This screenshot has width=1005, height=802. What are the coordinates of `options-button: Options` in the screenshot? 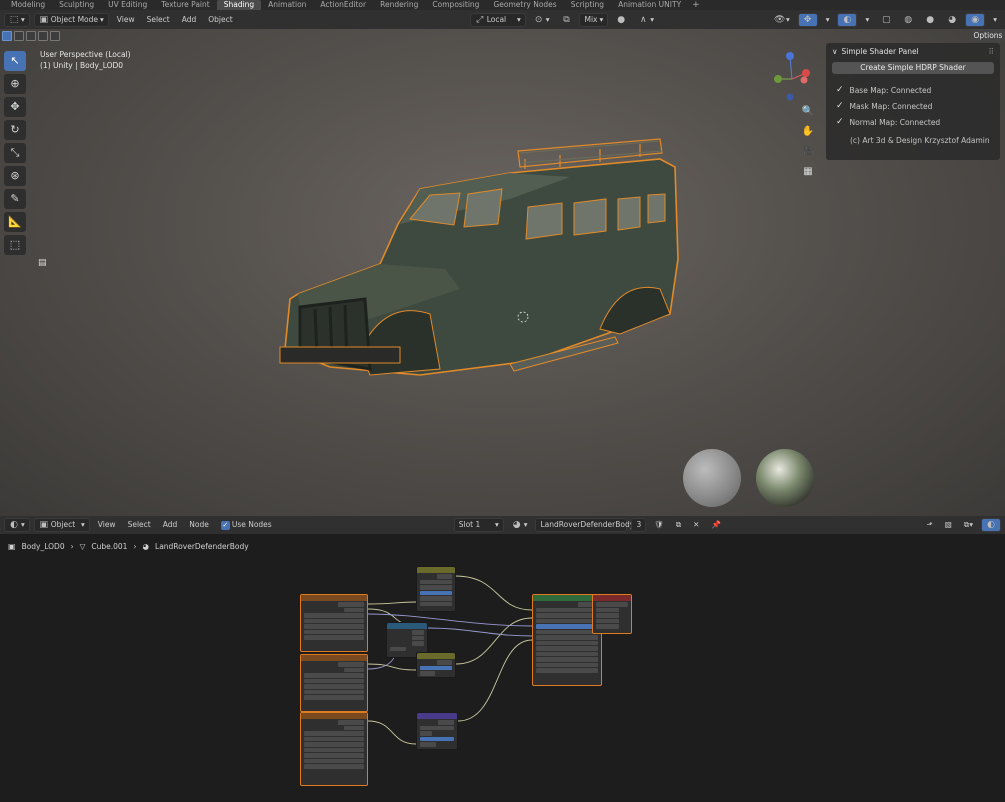 It's located at (988, 35).